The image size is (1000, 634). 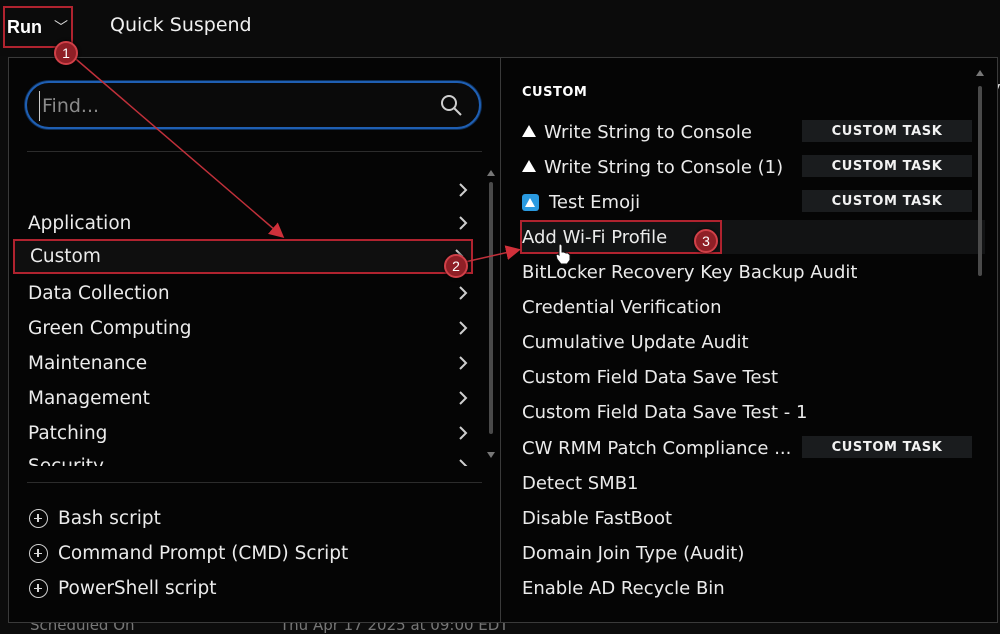 I want to click on category-item, so click(x=243, y=190).